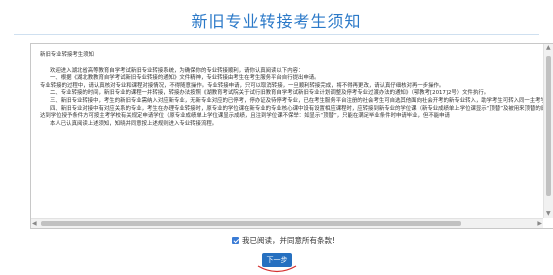 Image resolution: width=553 pixels, height=275 pixels. What do you see at coordinates (548, 126) in the screenshot?
I see `vertical-scroll-thumb` at bounding box center [548, 126].